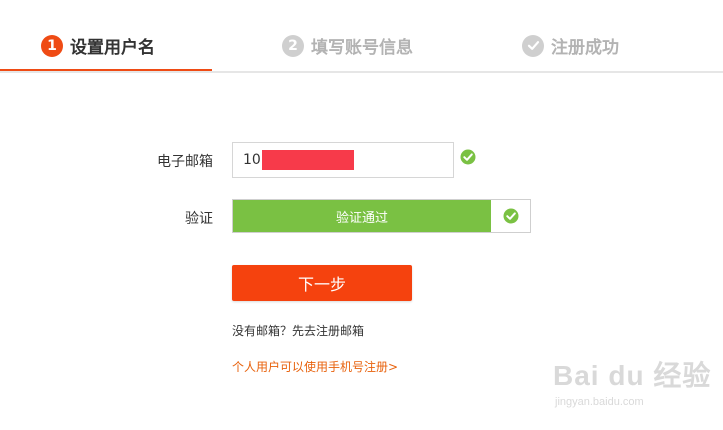  I want to click on active-step-underline, so click(106, 70).